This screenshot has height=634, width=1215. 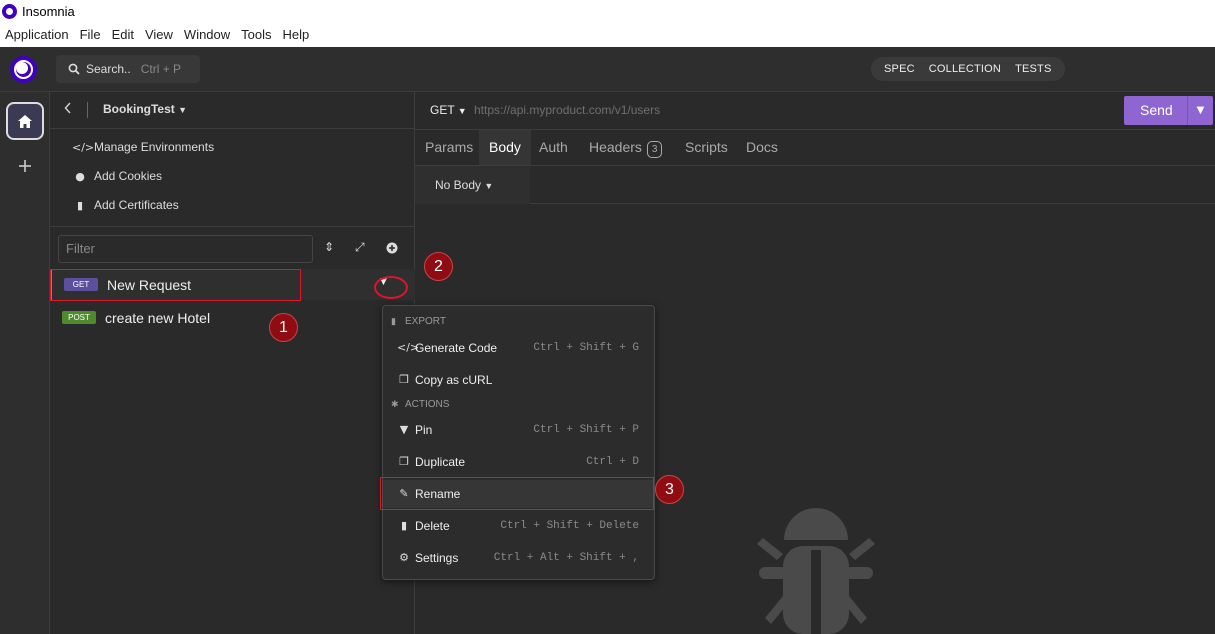 I want to click on duplicate-label: Duplicate, so click(x=440, y=462).